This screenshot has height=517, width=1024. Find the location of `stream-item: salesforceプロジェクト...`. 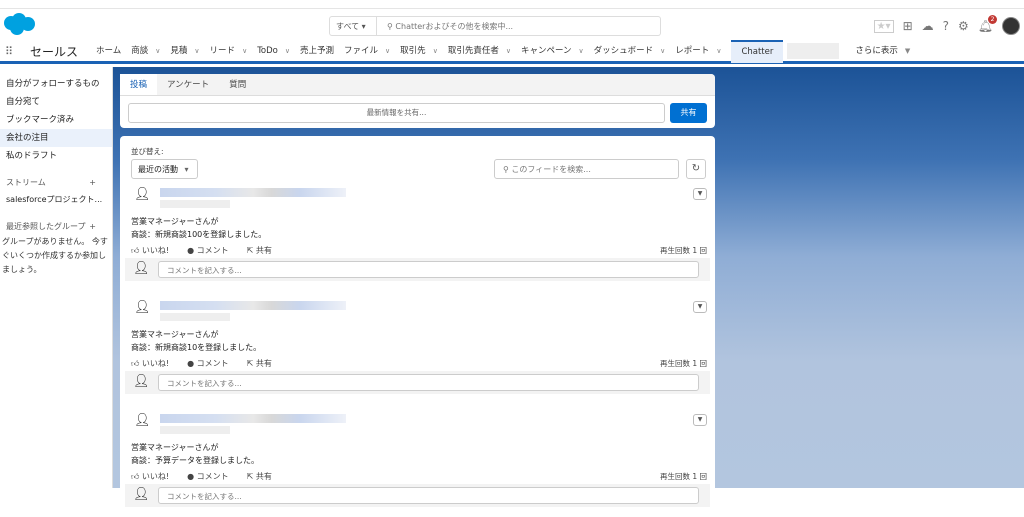

stream-item: salesforceプロジェクト... is located at coordinates (56, 200).